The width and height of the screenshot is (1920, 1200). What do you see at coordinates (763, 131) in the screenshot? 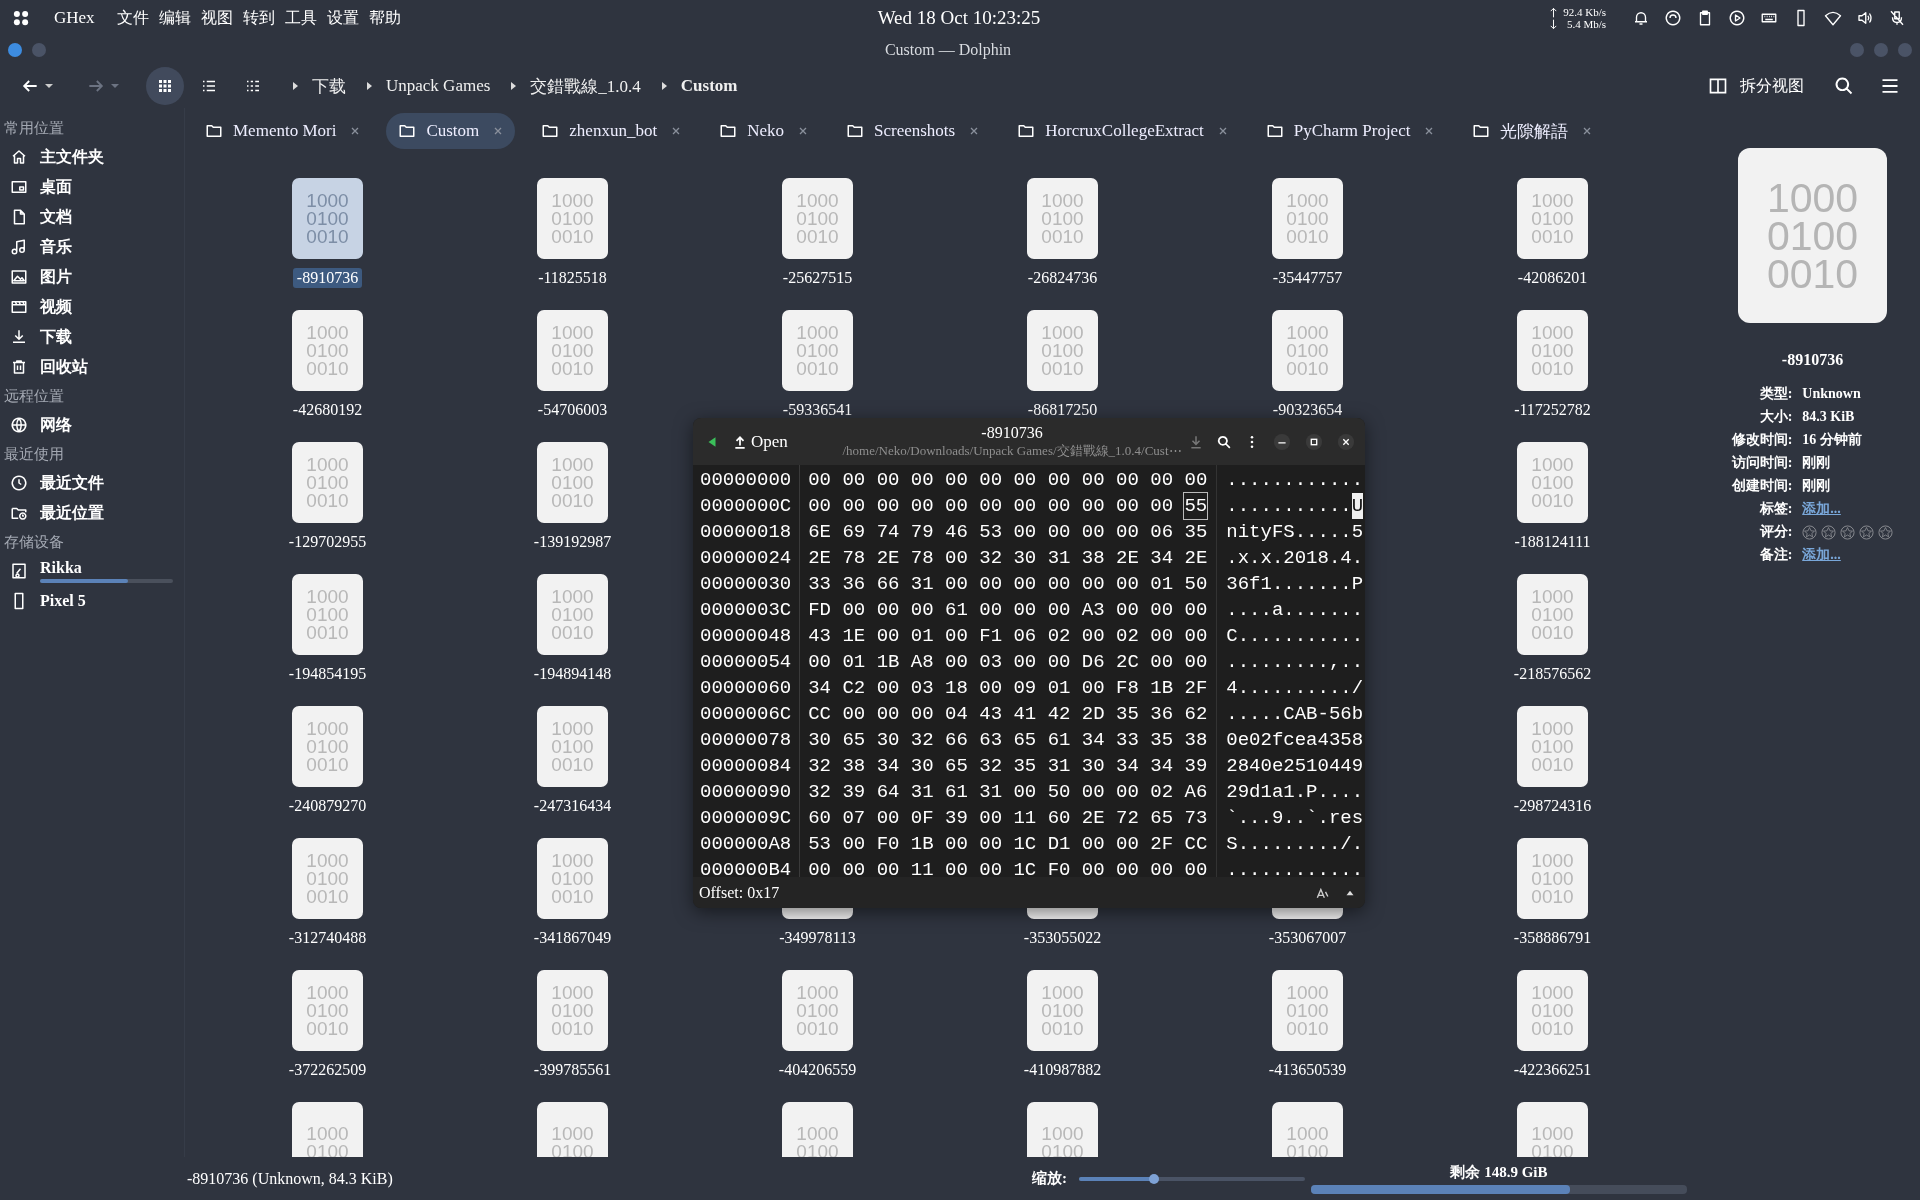
I see `tab: Neko` at bounding box center [763, 131].